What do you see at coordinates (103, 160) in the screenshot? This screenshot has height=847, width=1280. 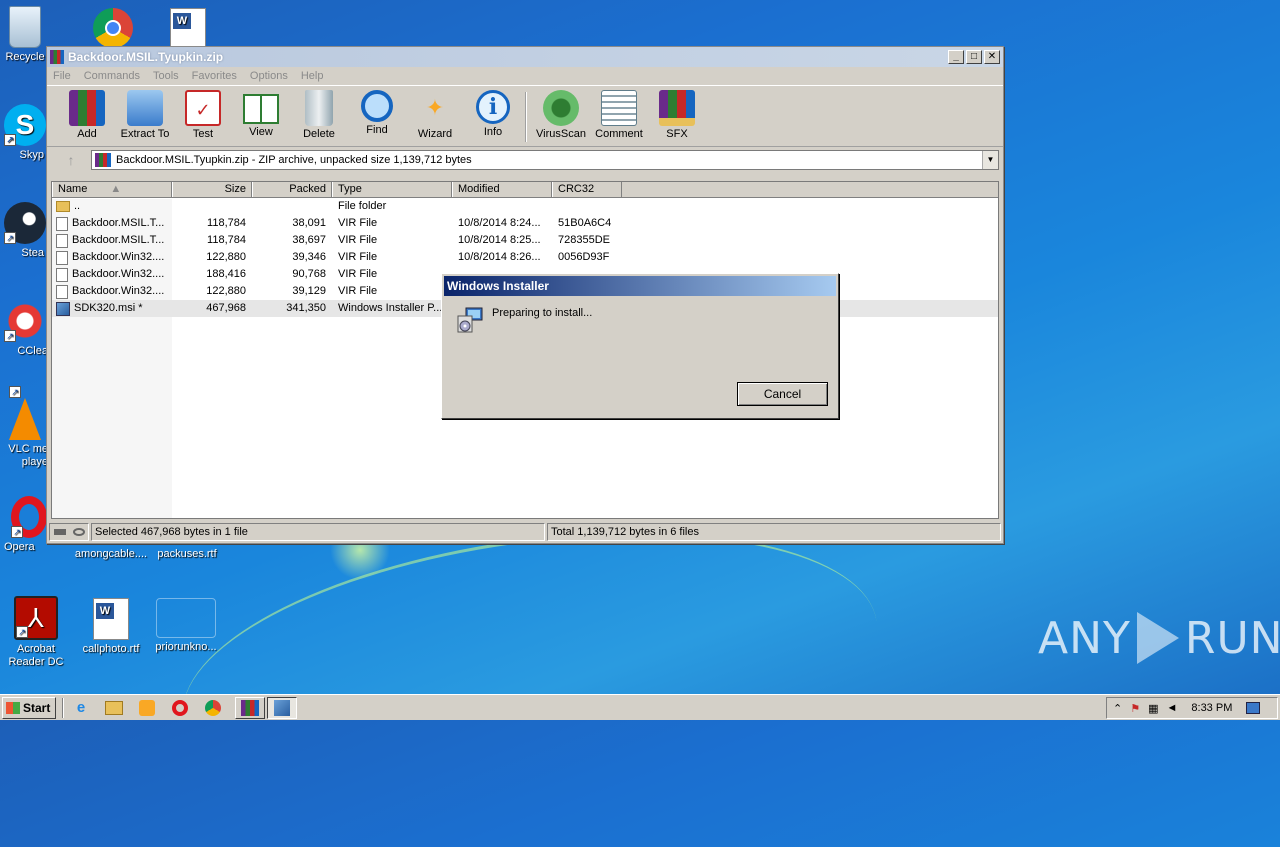 I see `zip-icon` at bounding box center [103, 160].